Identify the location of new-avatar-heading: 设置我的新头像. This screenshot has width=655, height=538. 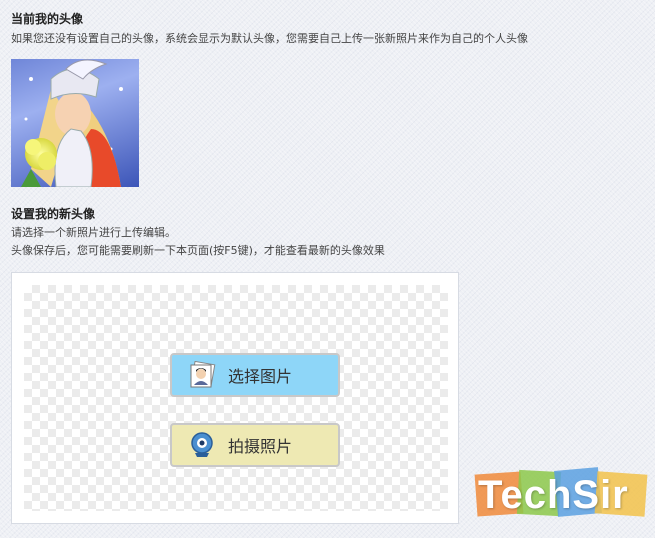
(53, 214).